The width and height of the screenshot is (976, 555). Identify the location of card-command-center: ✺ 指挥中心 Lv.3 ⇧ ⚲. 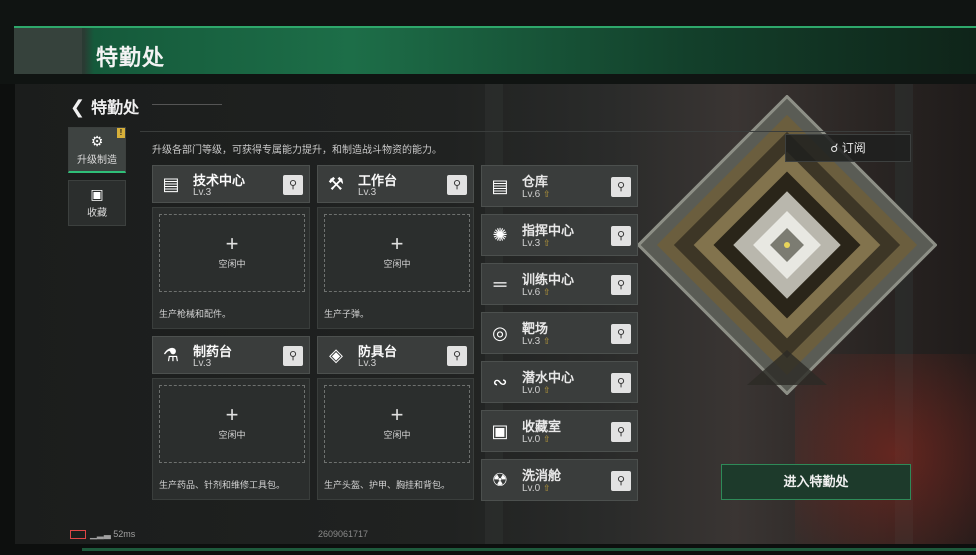
(559, 235).